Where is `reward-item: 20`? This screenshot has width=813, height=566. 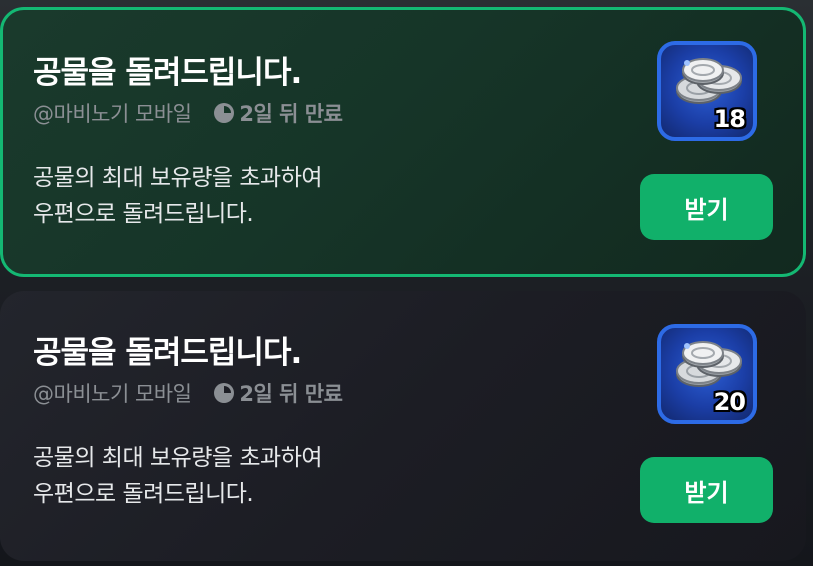
reward-item: 20 is located at coordinates (707, 374).